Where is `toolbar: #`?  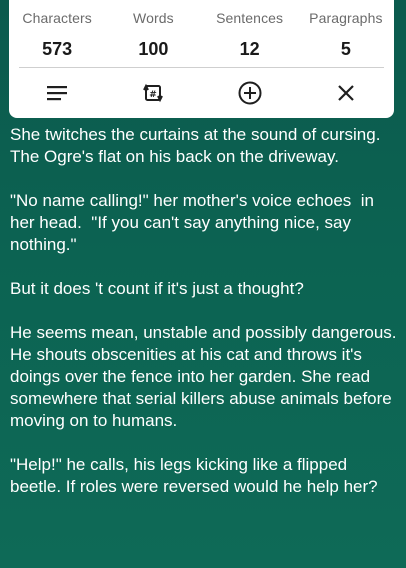
toolbar: # is located at coordinates (201, 93).